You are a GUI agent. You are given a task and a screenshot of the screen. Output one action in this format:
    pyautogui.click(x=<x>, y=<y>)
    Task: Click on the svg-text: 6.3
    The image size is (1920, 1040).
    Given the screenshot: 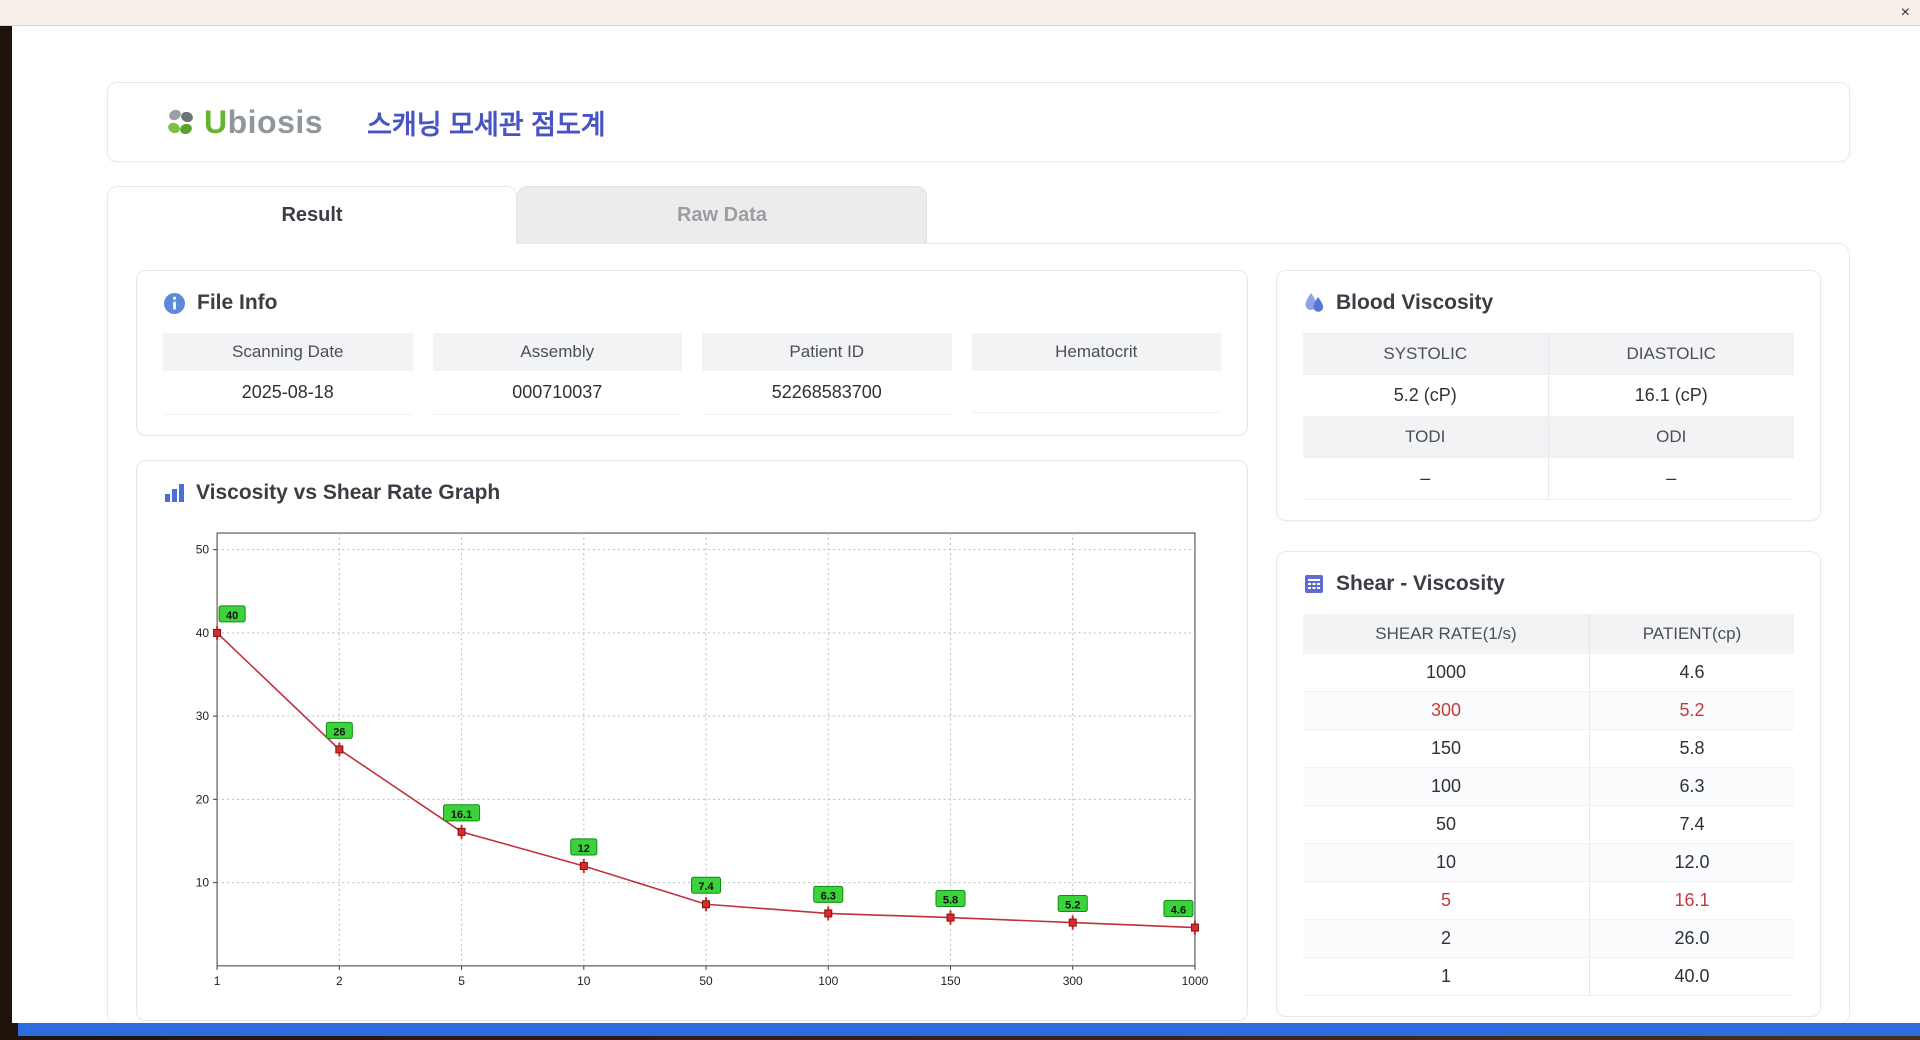 What is the action you would take?
    pyautogui.click(x=828, y=896)
    